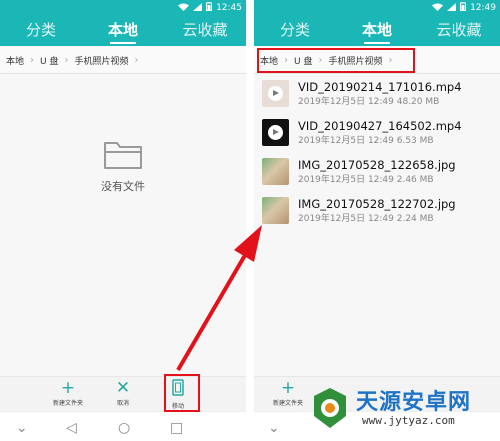  Describe the element at coordinates (330, 410) in the screenshot. I see `watermark-logo-icon` at that location.